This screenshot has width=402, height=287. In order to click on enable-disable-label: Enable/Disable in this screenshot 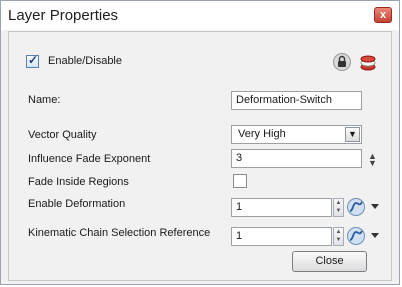, I will do `click(85, 61)`.